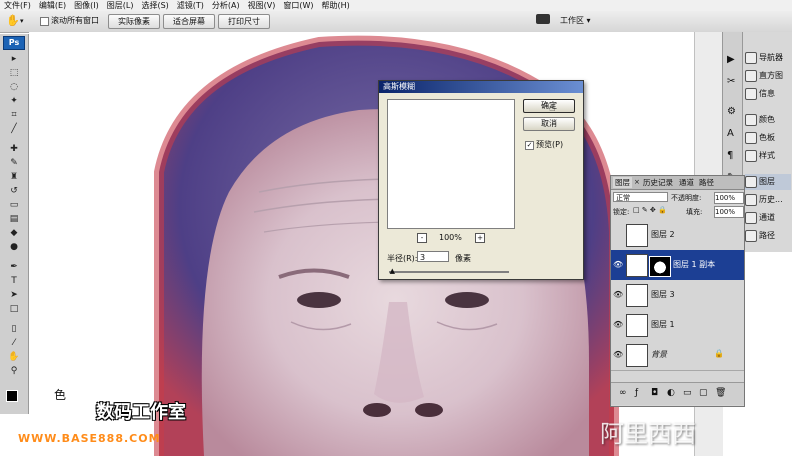 The height and width of the screenshot is (456, 792). Describe the element at coordinates (481, 87) in the screenshot. I see `dialog-title: 高斯模糊` at that location.